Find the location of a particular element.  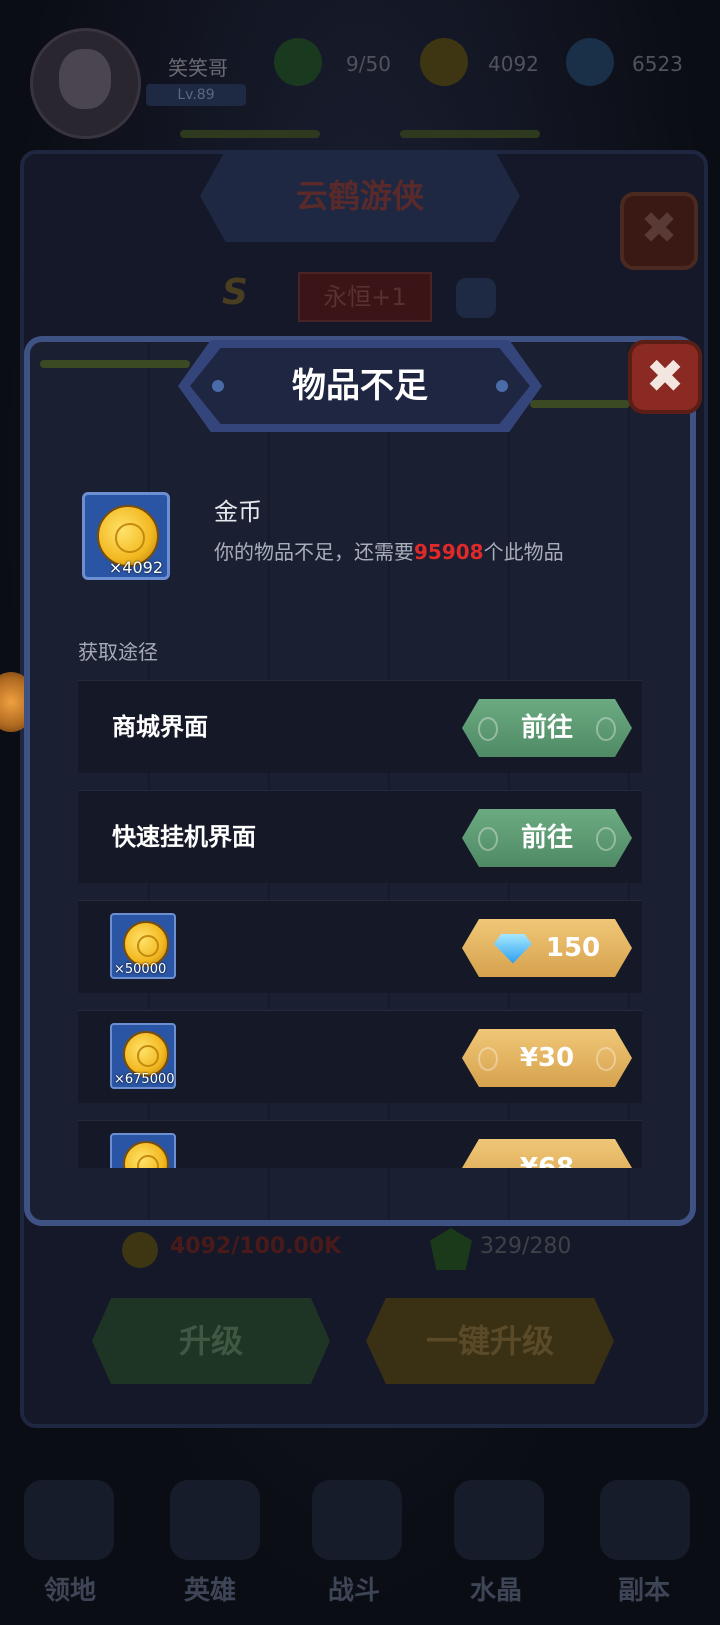

upgrade-button: 升级 is located at coordinates (211, 1341).